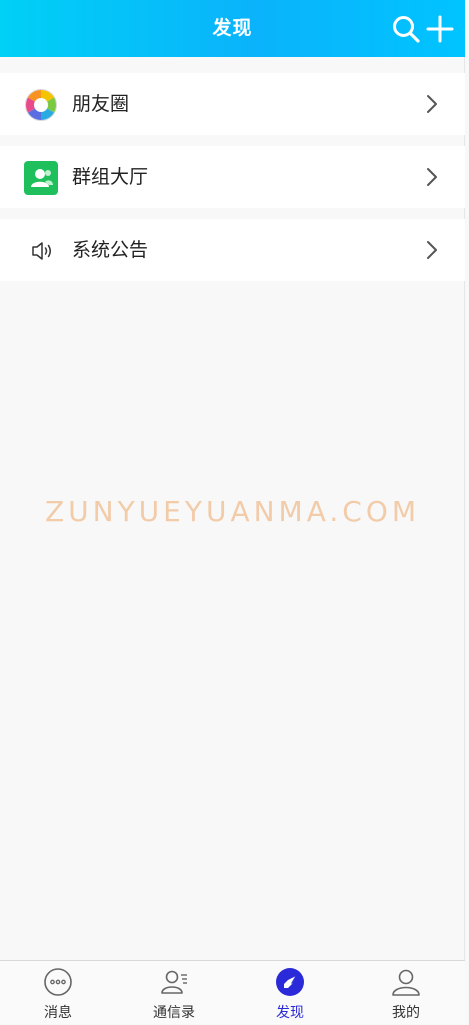  Describe the element at coordinates (232, 177) in the screenshot. I see `list-item-group-hall: 群组大厅` at that location.